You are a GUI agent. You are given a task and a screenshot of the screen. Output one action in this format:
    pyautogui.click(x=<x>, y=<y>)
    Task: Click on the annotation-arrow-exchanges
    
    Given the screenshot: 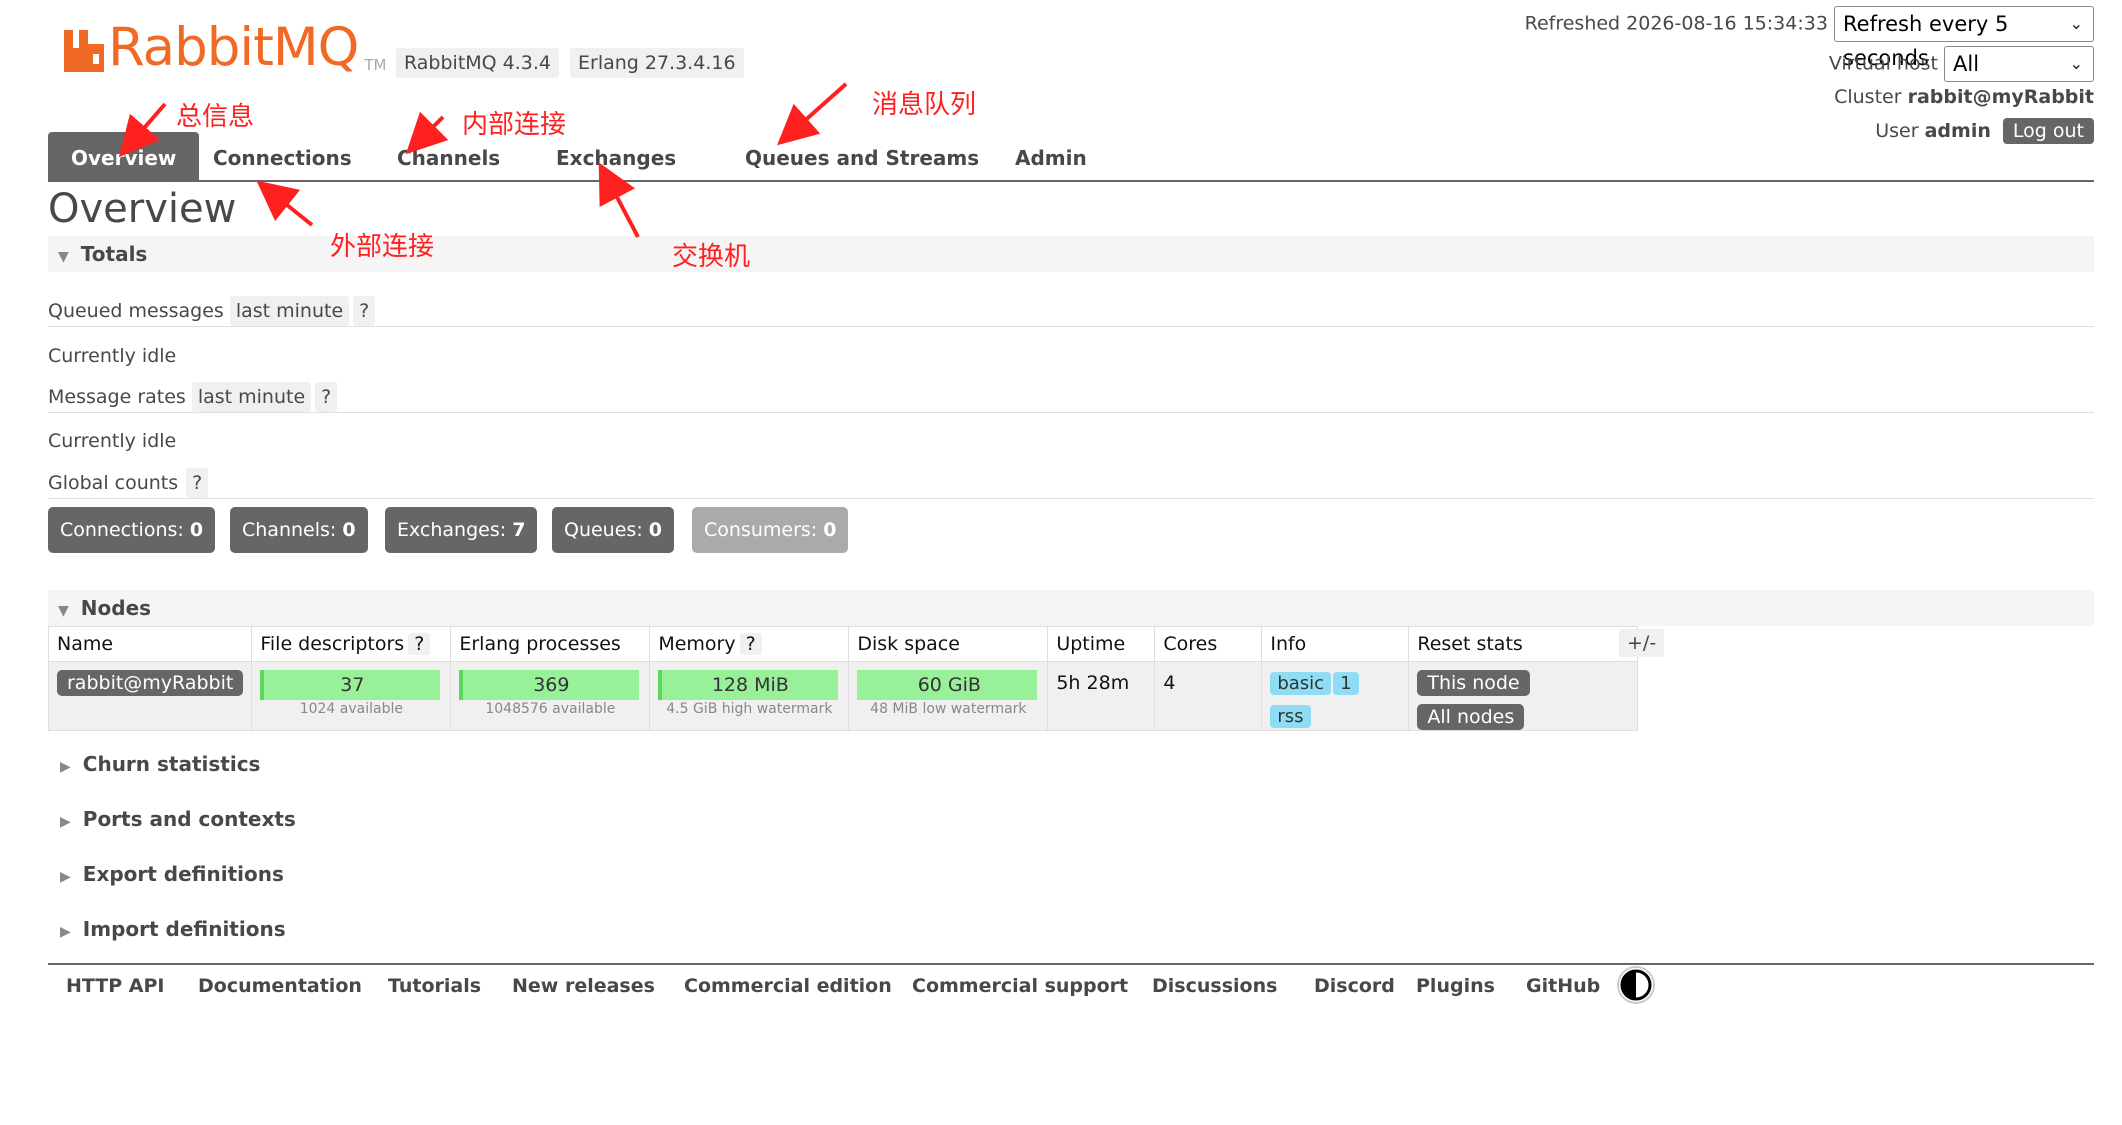 What is the action you would take?
    pyautogui.click(x=619, y=200)
    